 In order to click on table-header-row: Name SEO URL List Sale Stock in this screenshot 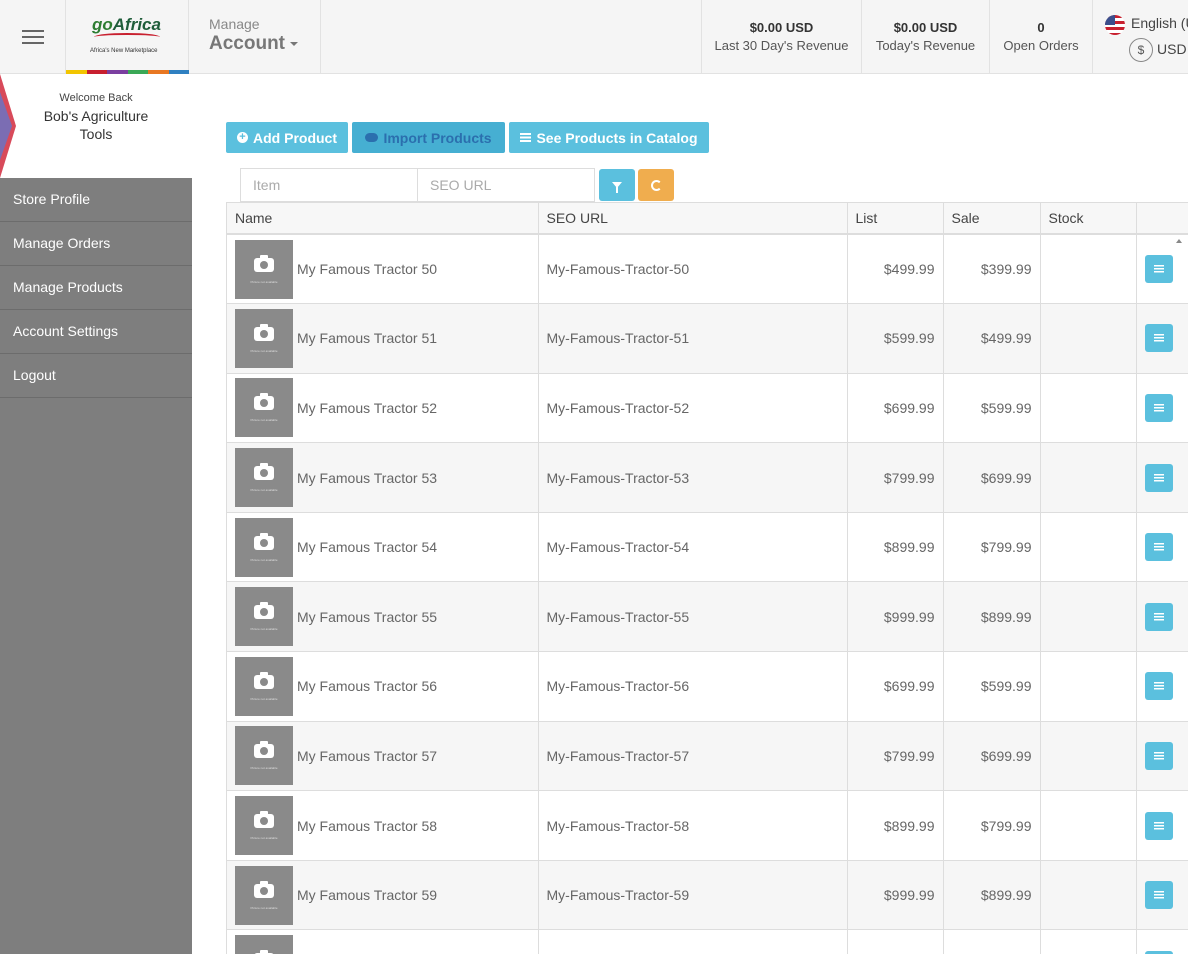, I will do `click(707, 219)`.